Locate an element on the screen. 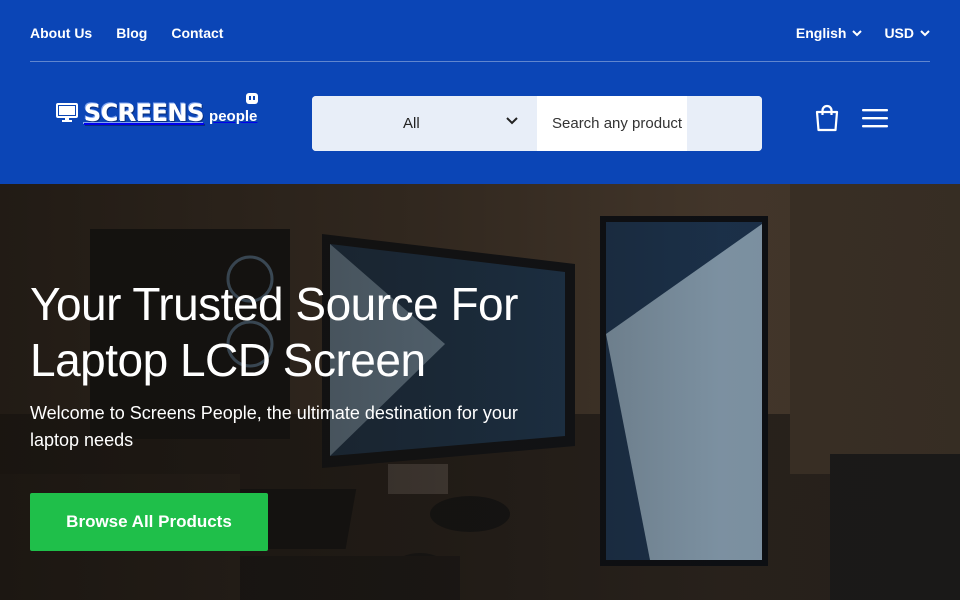 This screenshot has width=960, height=600. currency-selector: USD is located at coordinates (907, 33).